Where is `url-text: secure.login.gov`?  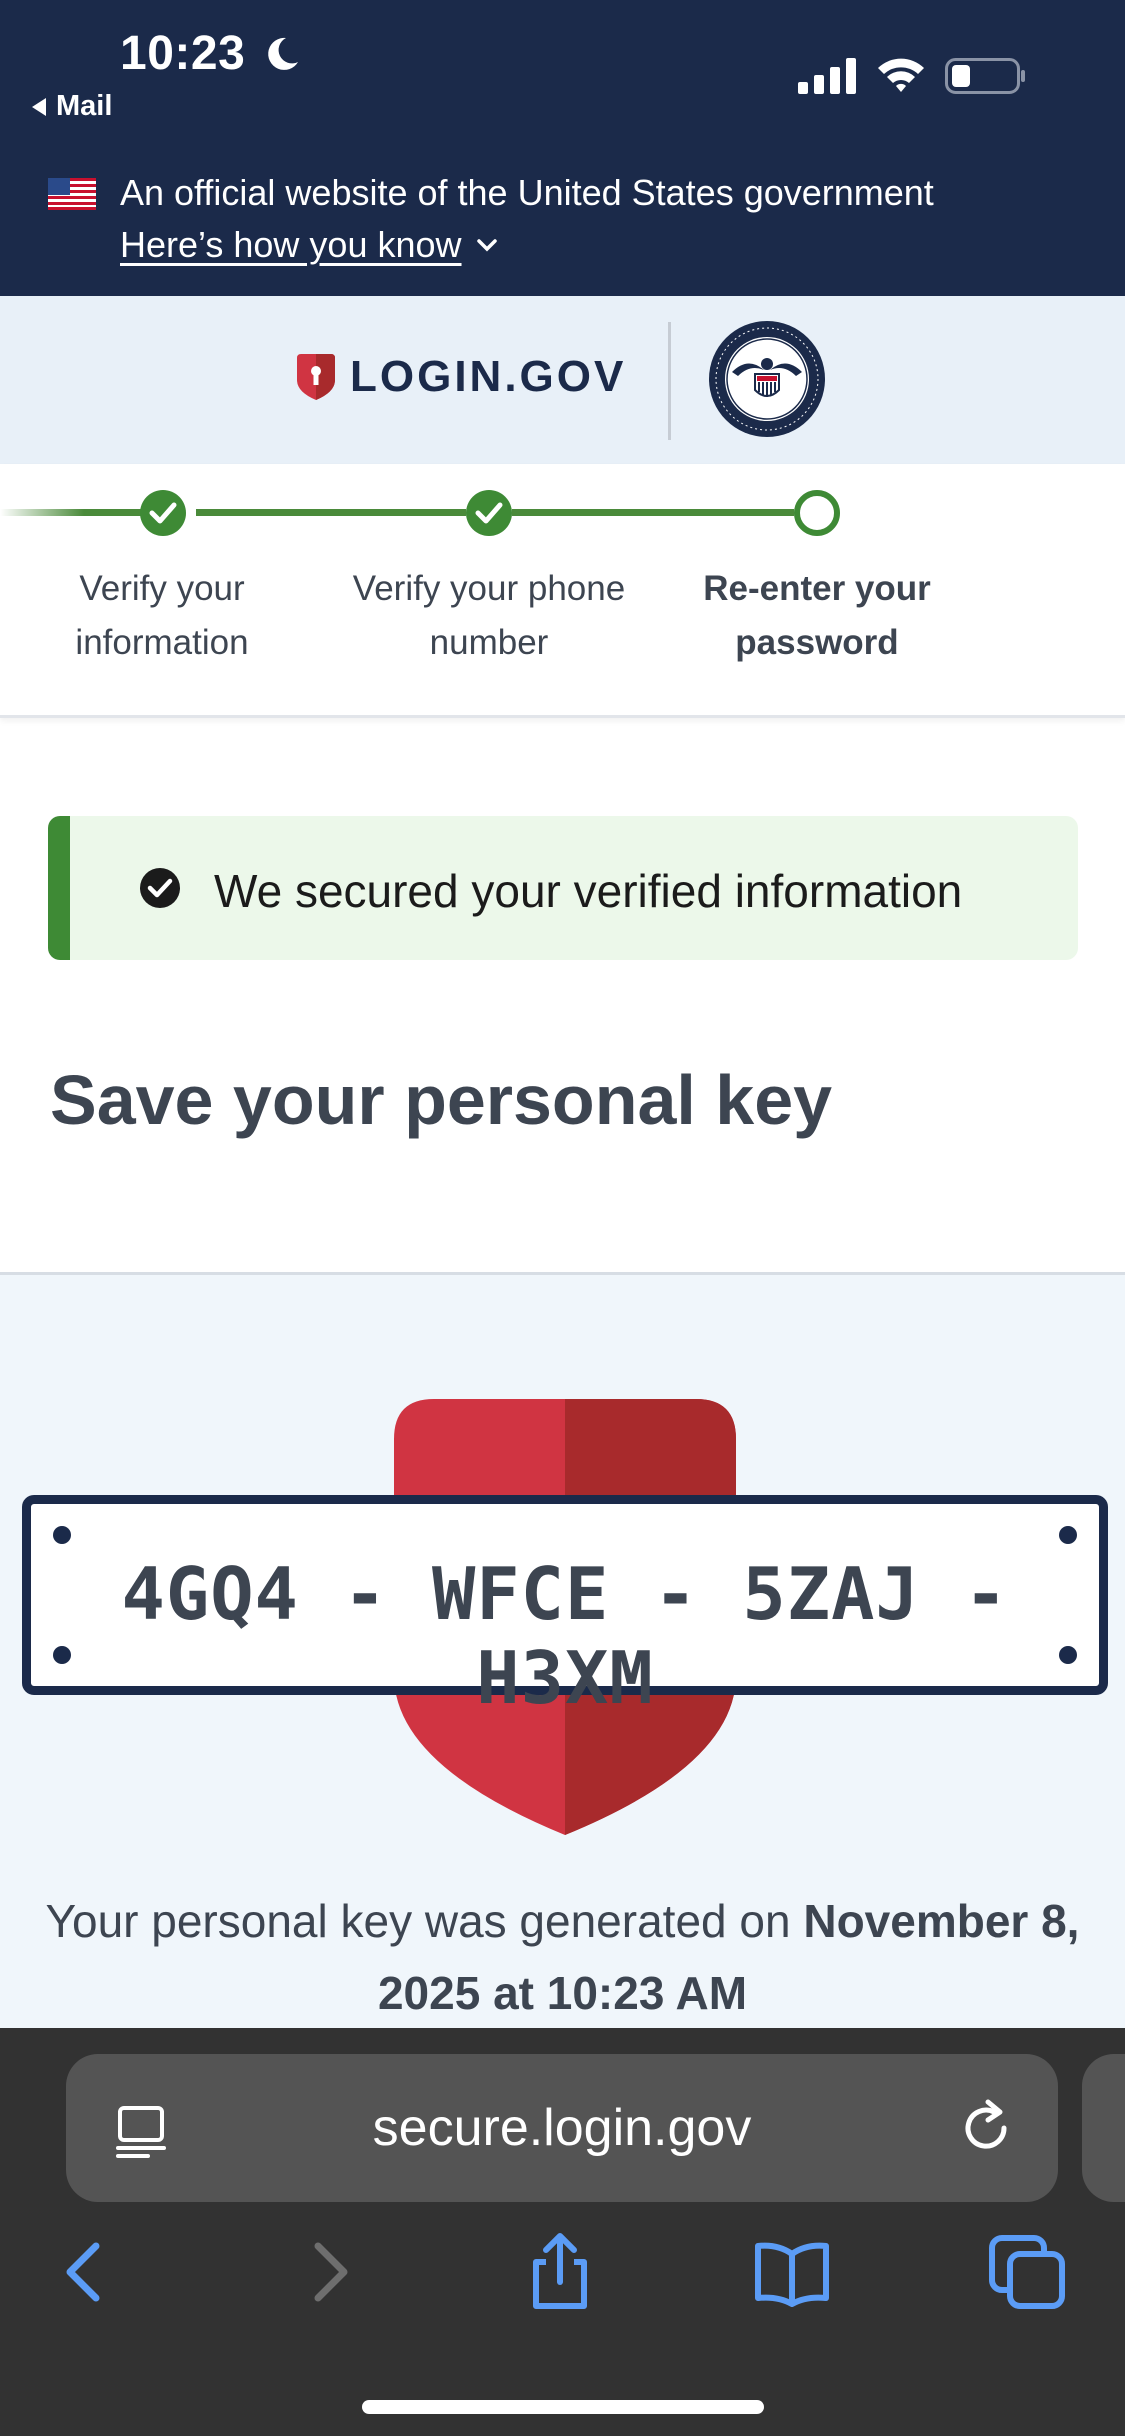
url-text: secure.login.gov is located at coordinates (562, 2128).